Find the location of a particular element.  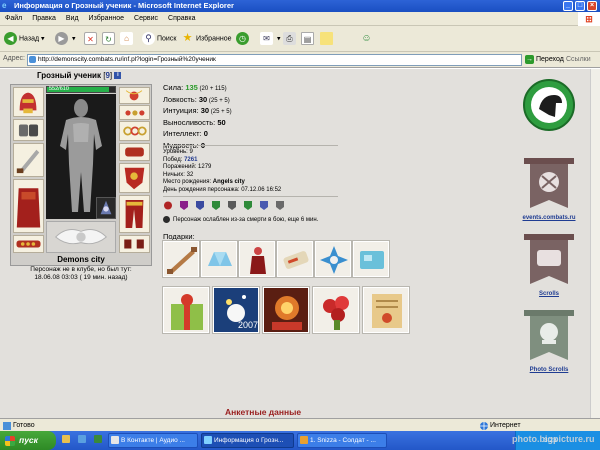

internet-zone-icon is located at coordinates (484, 426).